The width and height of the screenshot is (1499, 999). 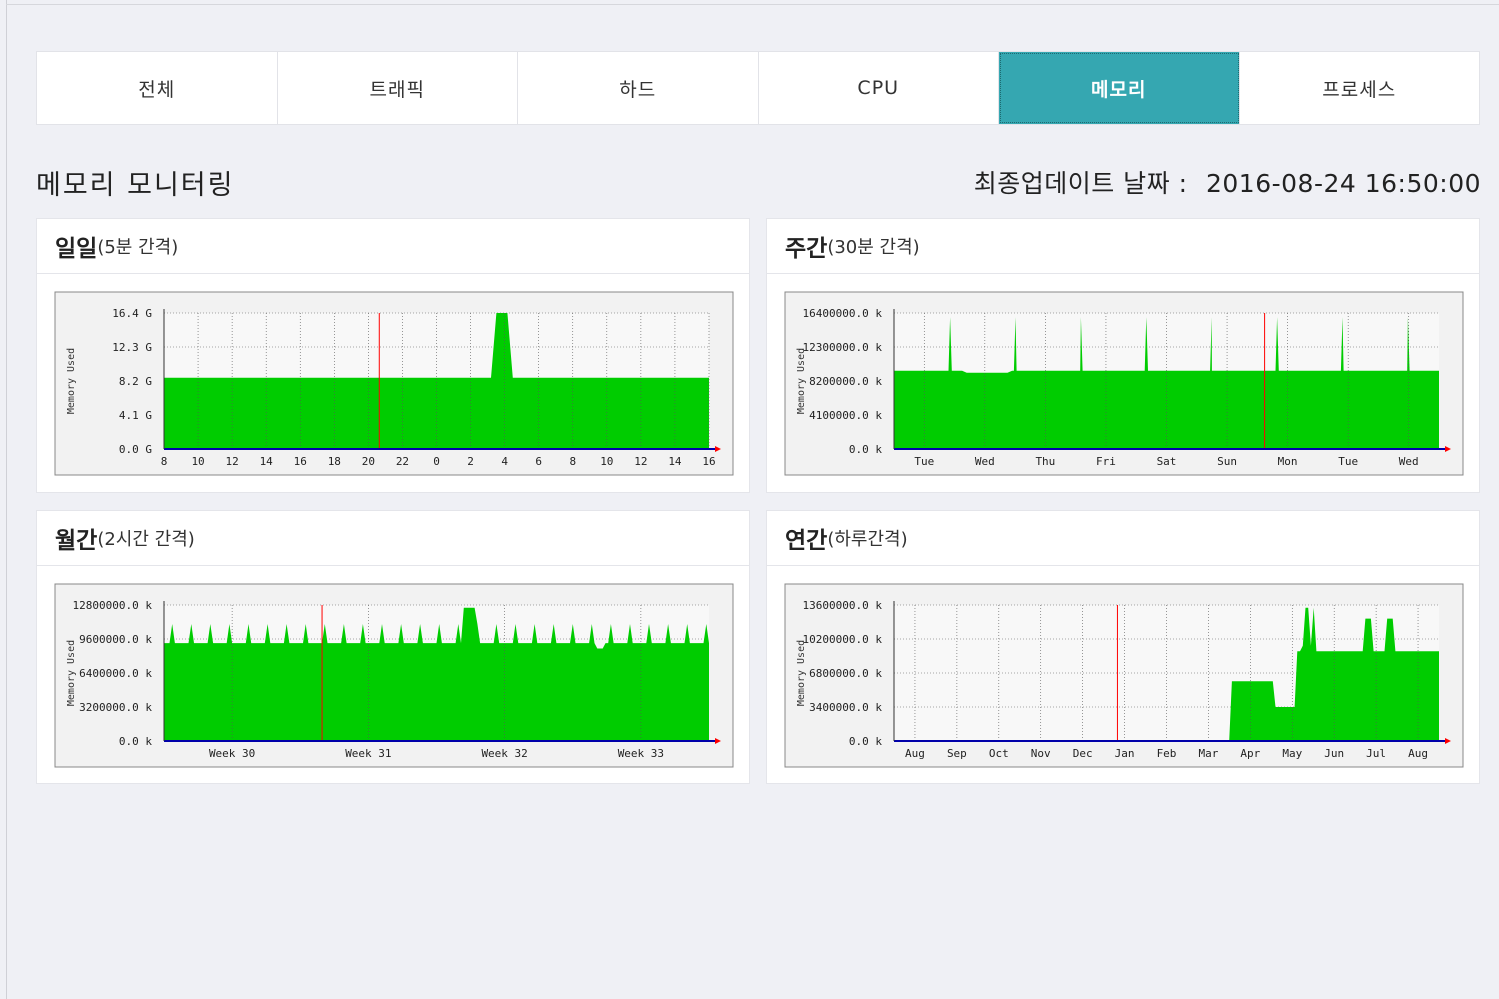 I want to click on panel-title: 월간, so click(x=76, y=541).